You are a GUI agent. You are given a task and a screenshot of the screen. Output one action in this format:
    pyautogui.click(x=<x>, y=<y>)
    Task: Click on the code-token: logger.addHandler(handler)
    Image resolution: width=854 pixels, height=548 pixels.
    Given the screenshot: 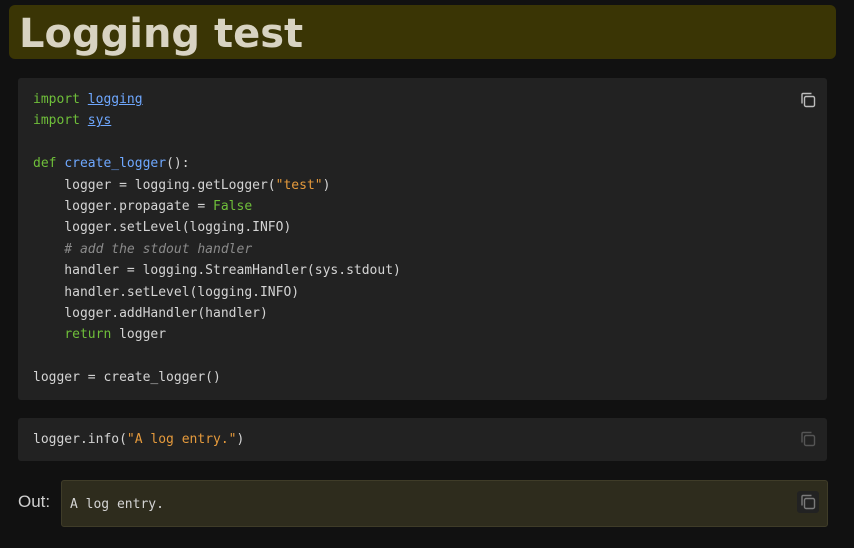 What is the action you would take?
    pyautogui.click(x=150, y=314)
    